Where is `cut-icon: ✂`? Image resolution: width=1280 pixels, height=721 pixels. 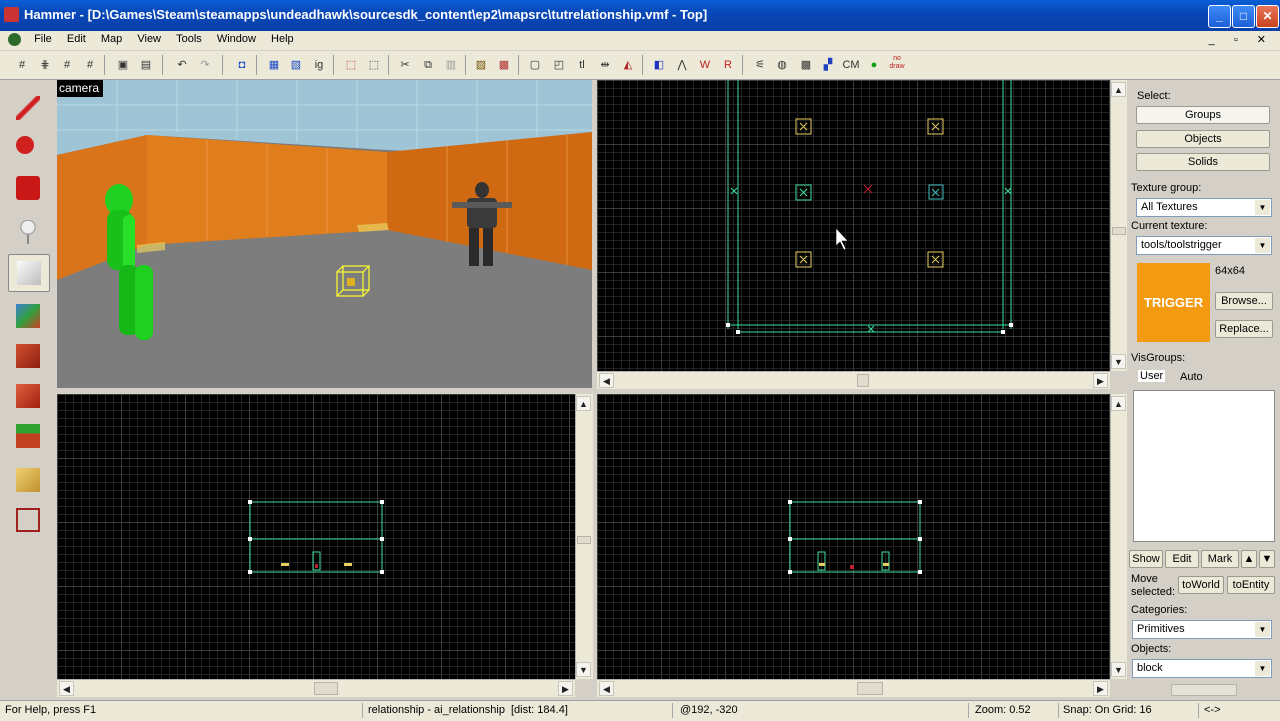 cut-icon: ✂ is located at coordinates (405, 65).